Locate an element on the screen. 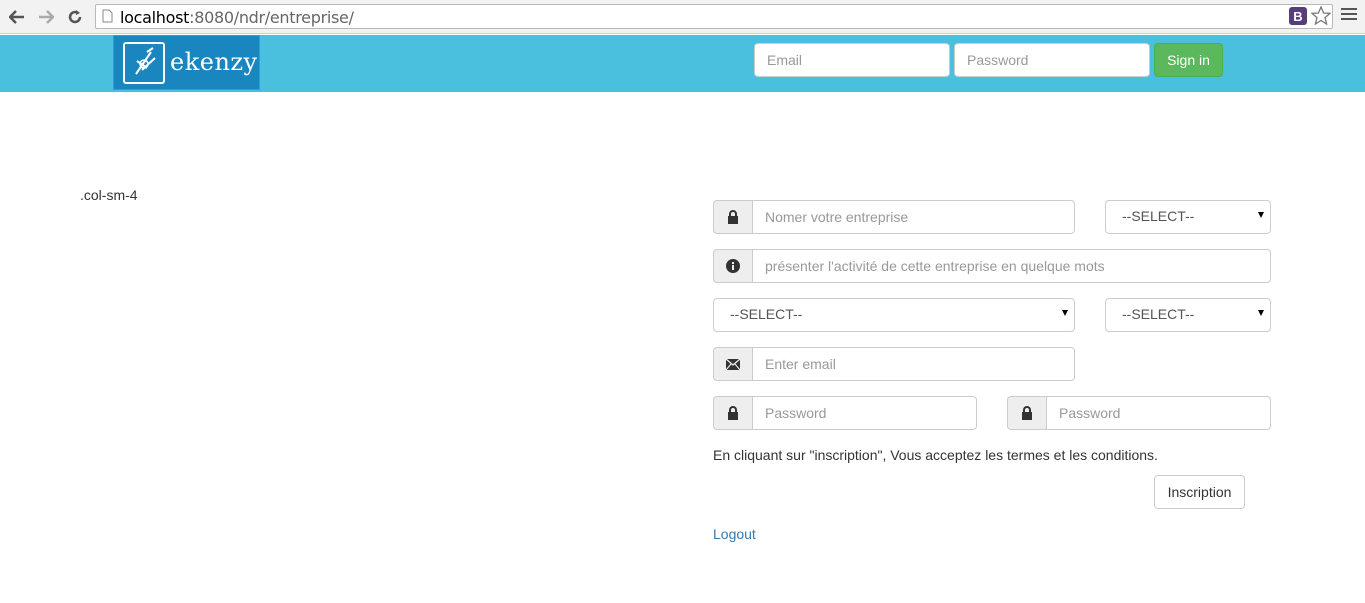  email-group is located at coordinates (894, 364).